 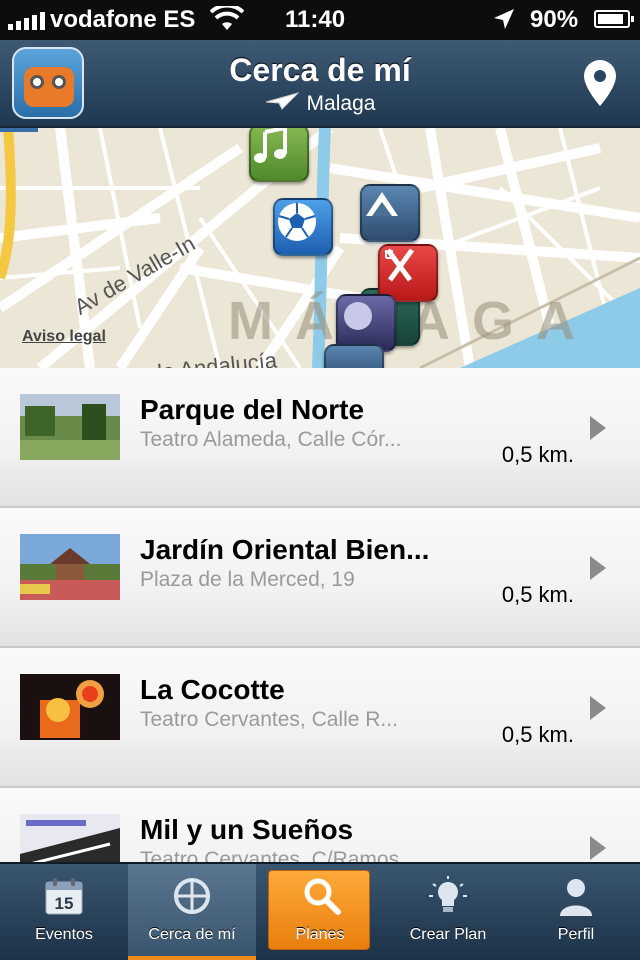 I want to click on tab-label: Eventos, so click(x=64, y=934).